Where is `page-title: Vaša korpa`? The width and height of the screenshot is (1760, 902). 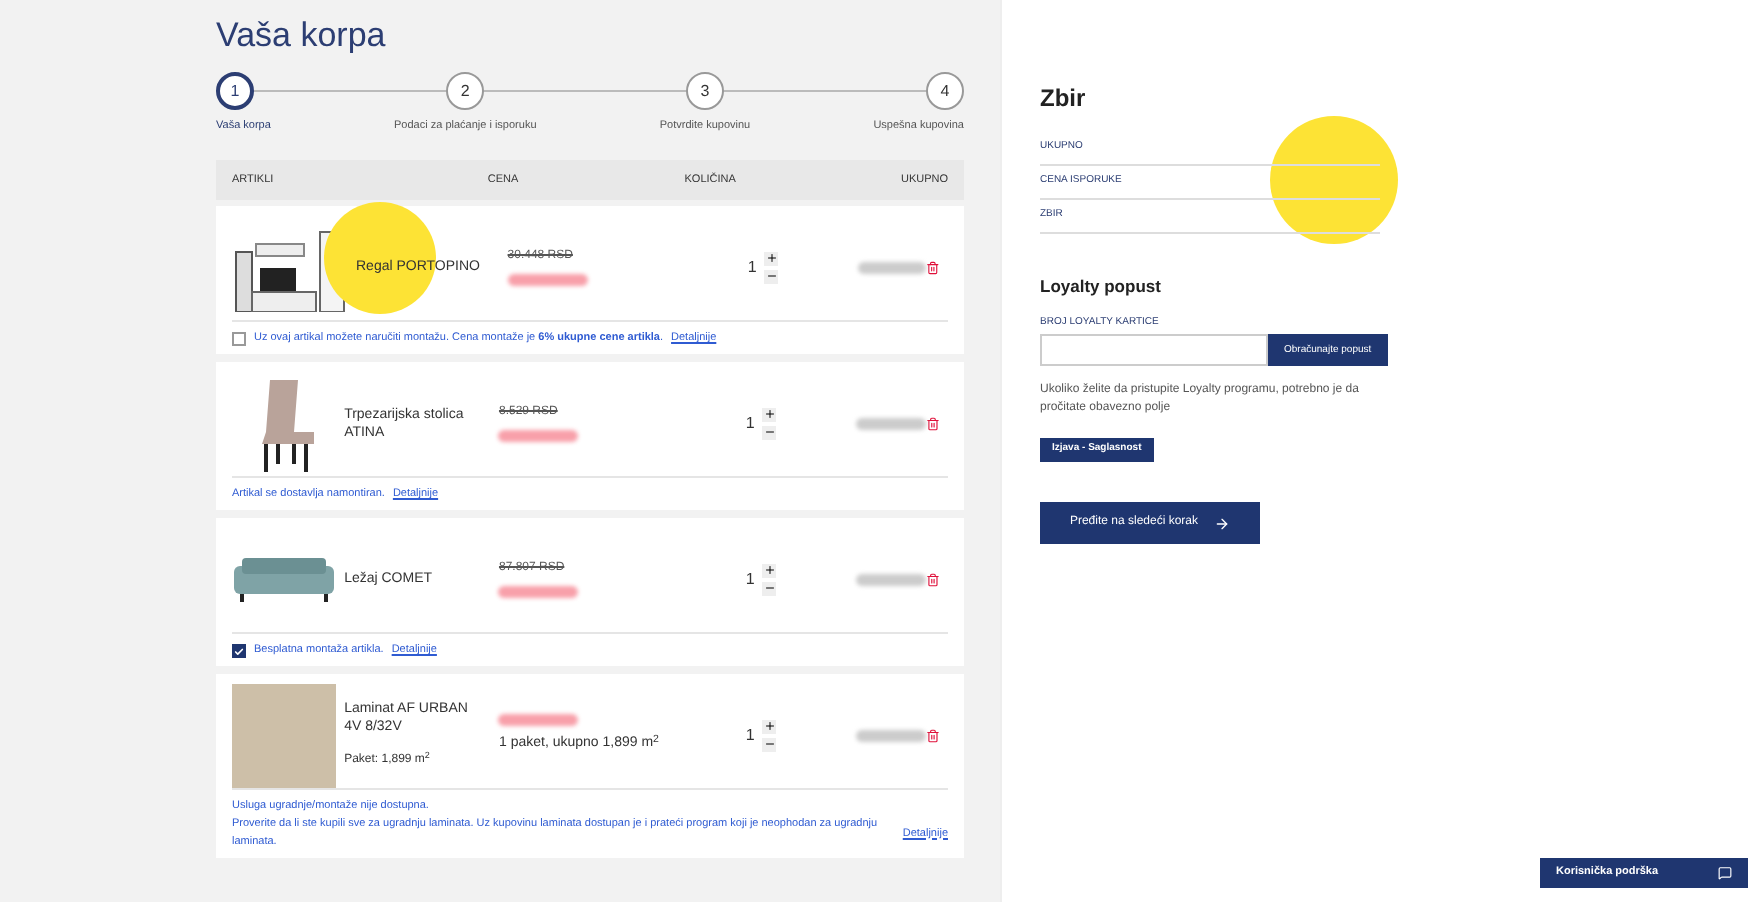
page-title: Vaša korpa is located at coordinates (302, 36).